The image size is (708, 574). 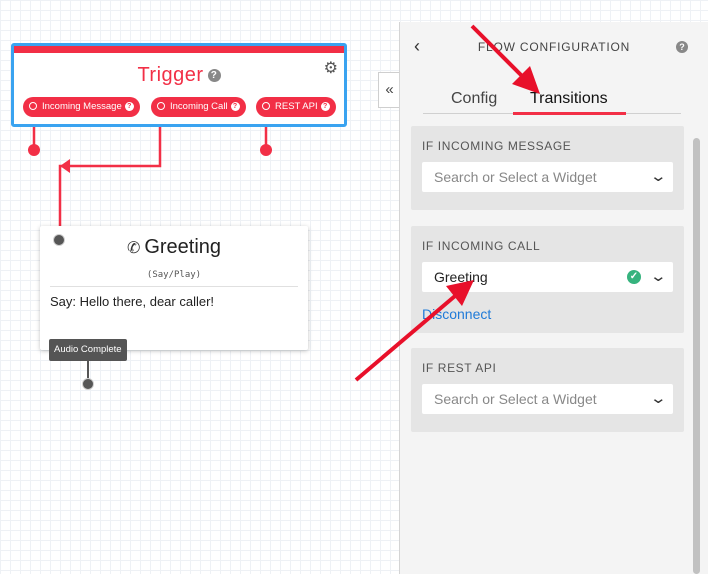 What do you see at coordinates (34, 150) in the screenshot?
I see `connector-handle-incoming-message` at bounding box center [34, 150].